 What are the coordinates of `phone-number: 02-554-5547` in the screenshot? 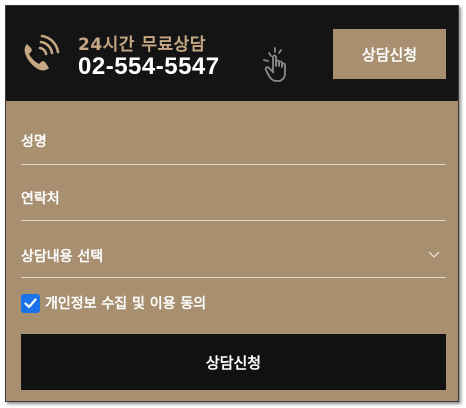 It's located at (149, 67).